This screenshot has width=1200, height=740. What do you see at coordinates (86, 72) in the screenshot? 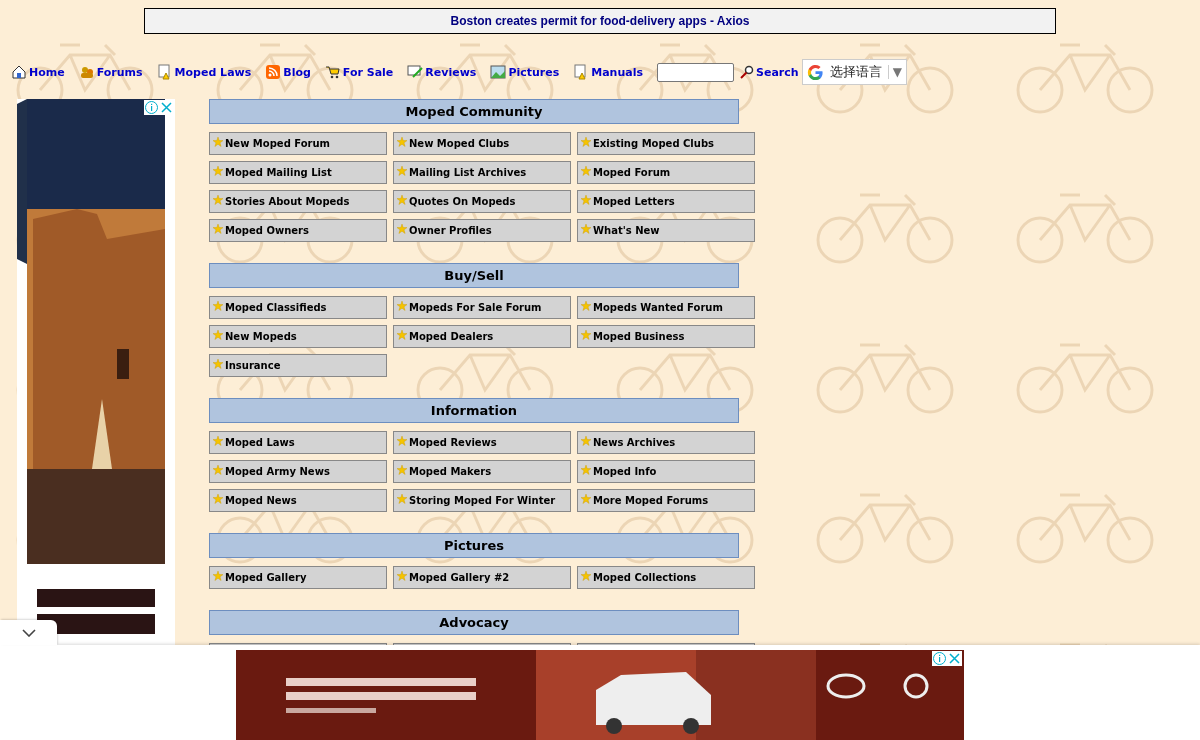
I see `people-icon` at bounding box center [86, 72].